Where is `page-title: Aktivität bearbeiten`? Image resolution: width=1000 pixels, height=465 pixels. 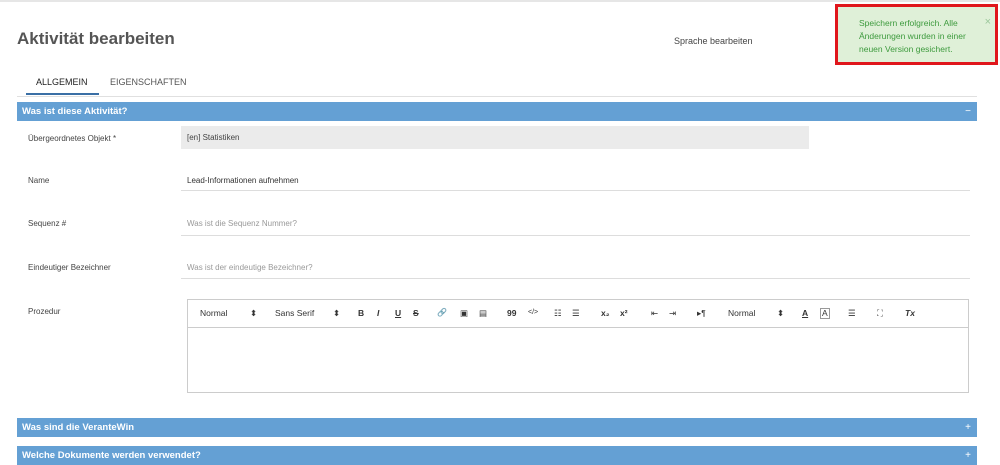 page-title: Aktivität bearbeiten is located at coordinates (96, 38).